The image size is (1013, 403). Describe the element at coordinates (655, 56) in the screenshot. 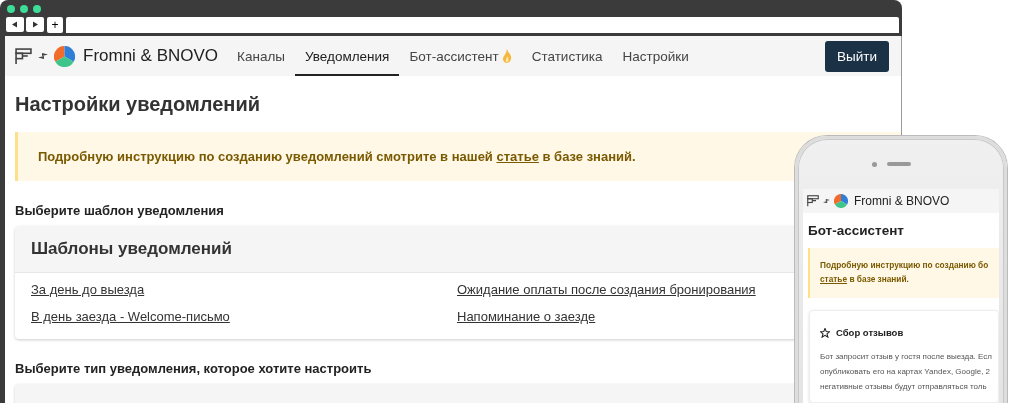

I see `nav-tab: Настройки` at that location.